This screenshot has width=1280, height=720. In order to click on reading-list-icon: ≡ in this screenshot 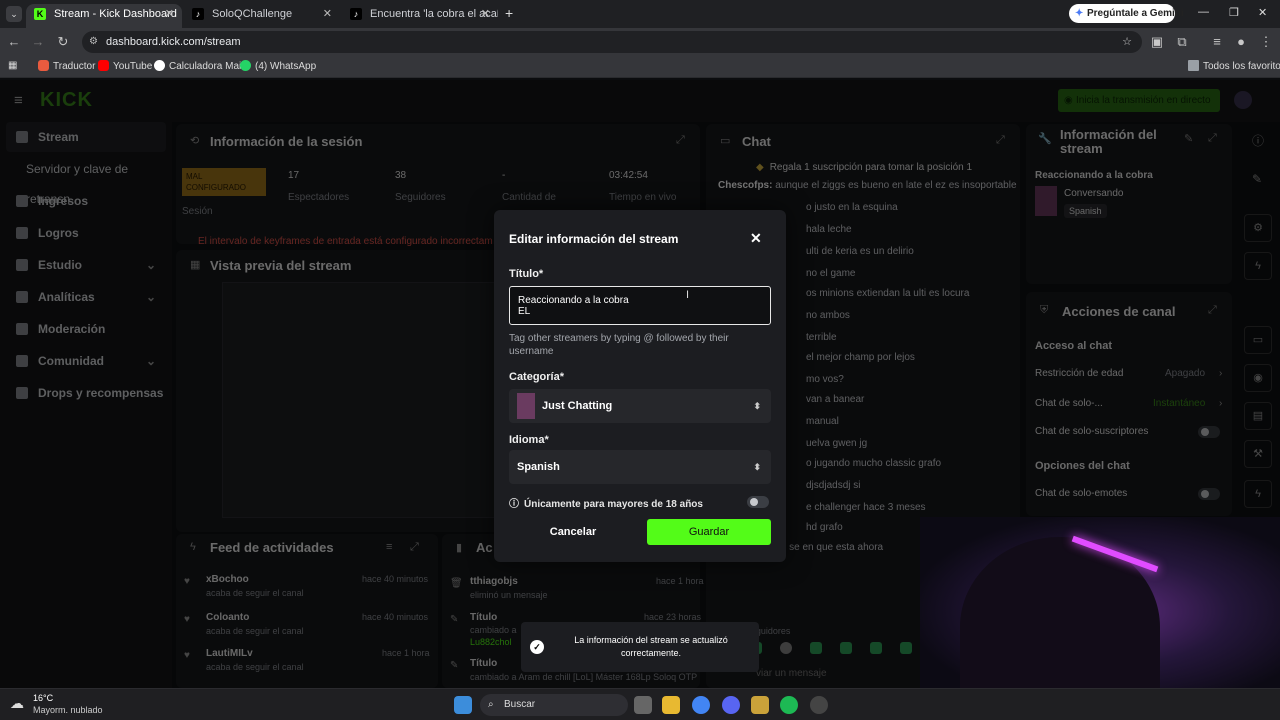, I will do `click(1217, 42)`.